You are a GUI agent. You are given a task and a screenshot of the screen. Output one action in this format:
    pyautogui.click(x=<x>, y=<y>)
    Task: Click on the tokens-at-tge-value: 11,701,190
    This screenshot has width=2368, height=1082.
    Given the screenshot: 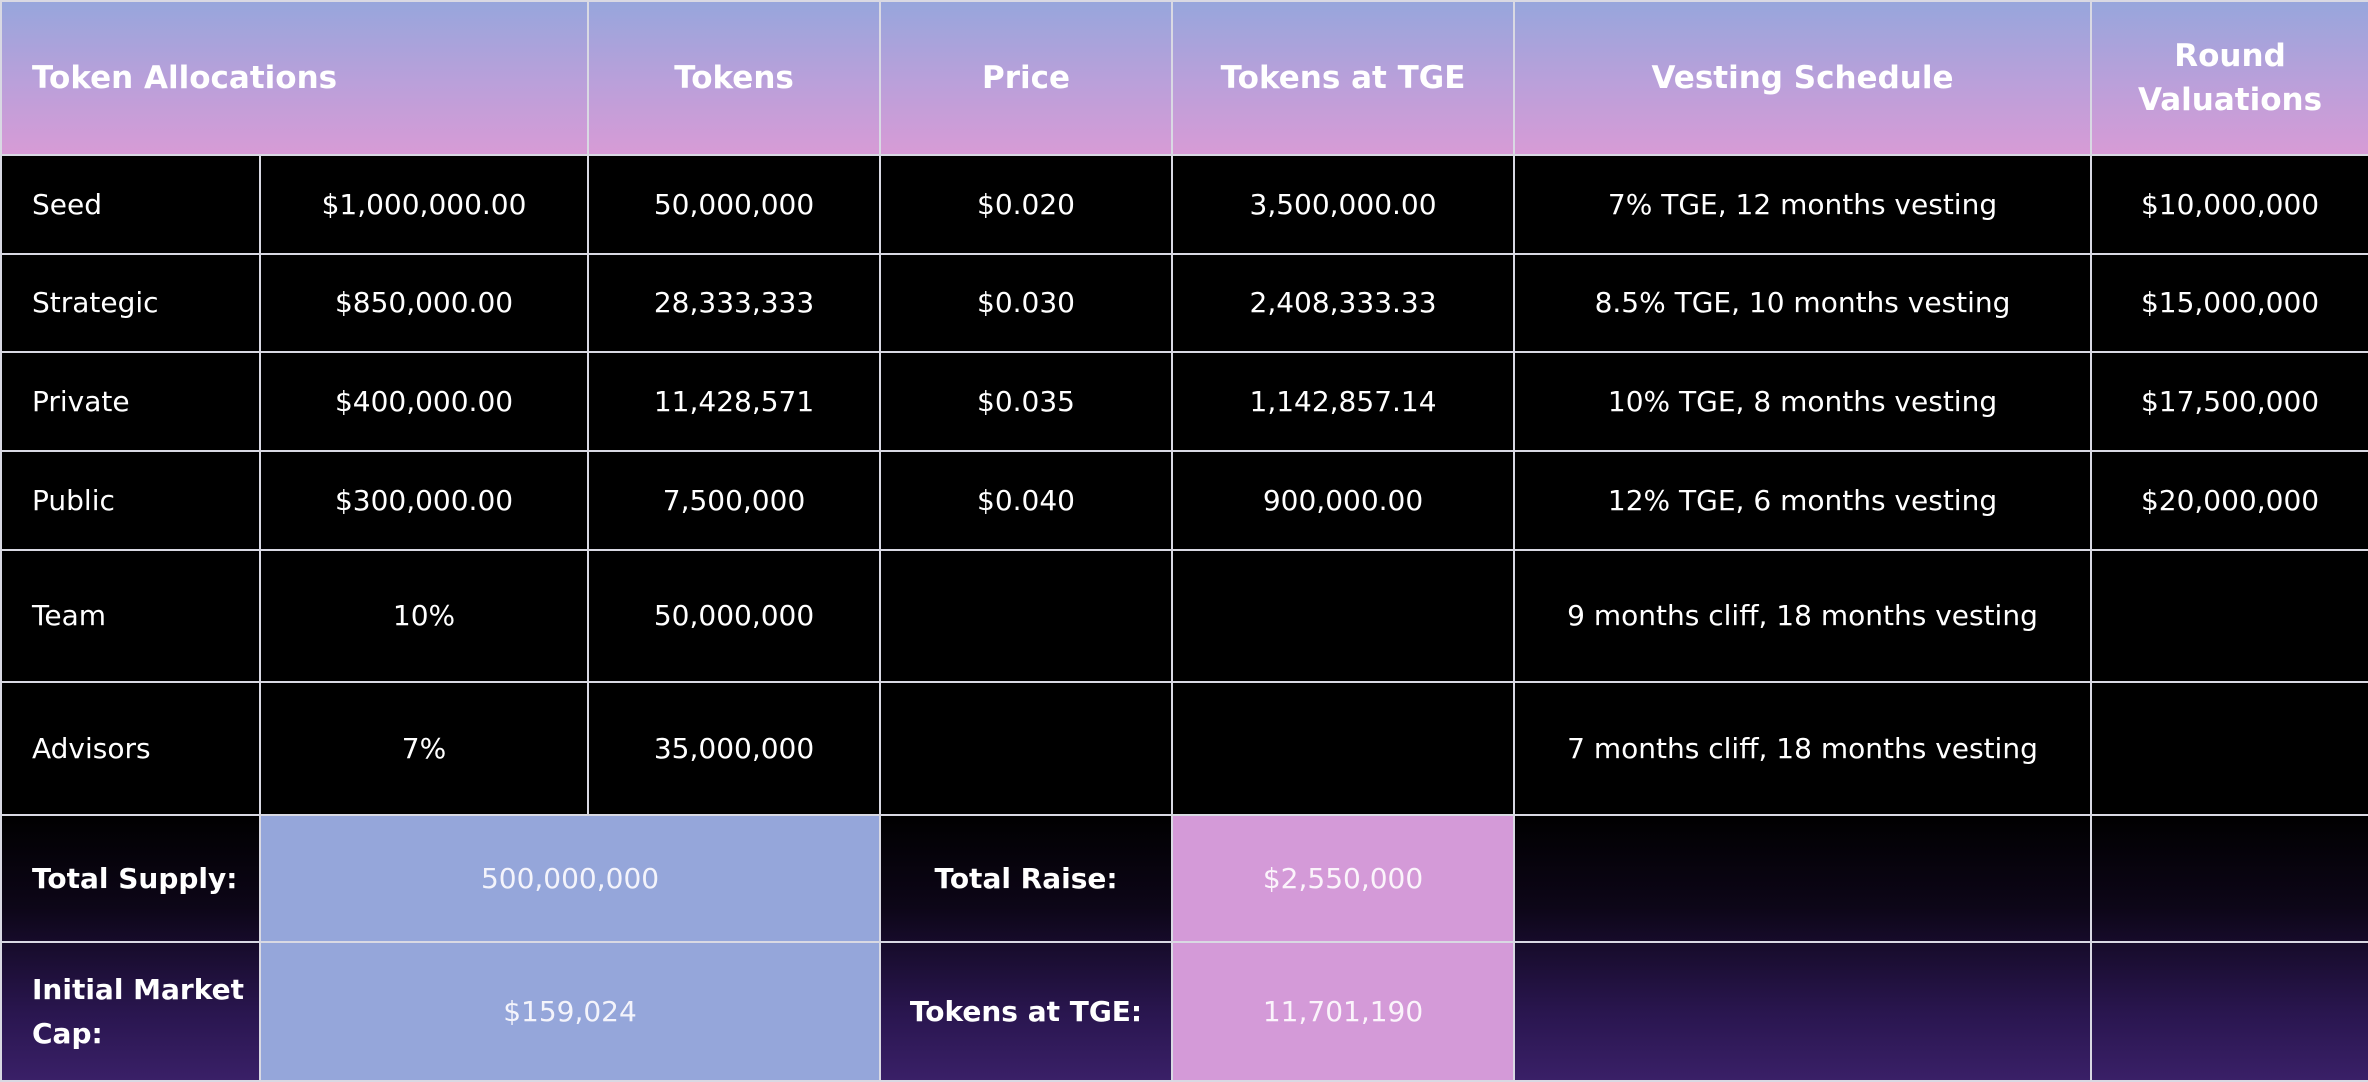 What is the action you would take?
    pyautogui.click(x=1343, y=1011)
    